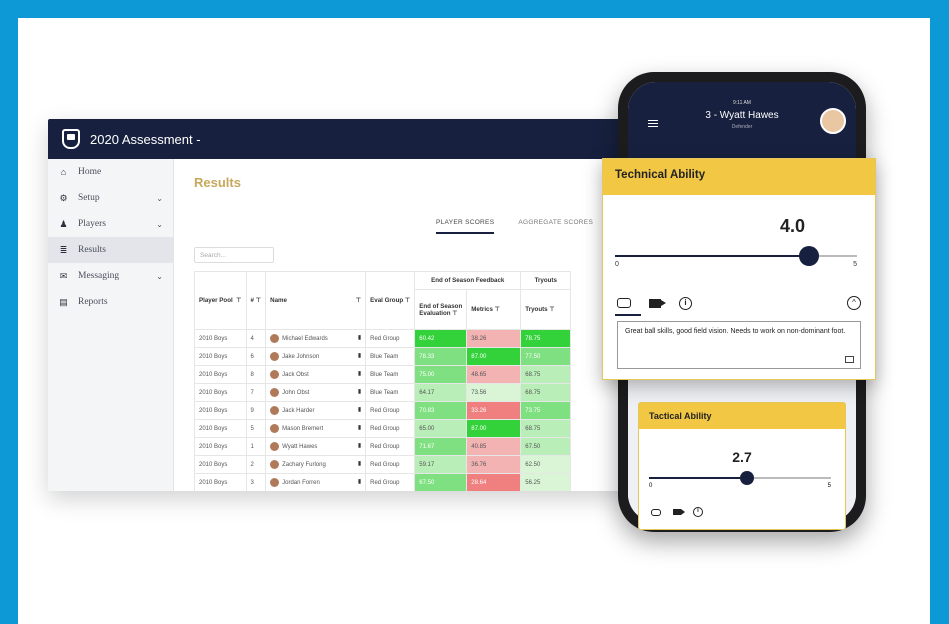 The height and width of the screenshot is (624, 949). Describe the element at coordinates (712, 256) in the screenshot. I see `technical-slider-fill` at that location.